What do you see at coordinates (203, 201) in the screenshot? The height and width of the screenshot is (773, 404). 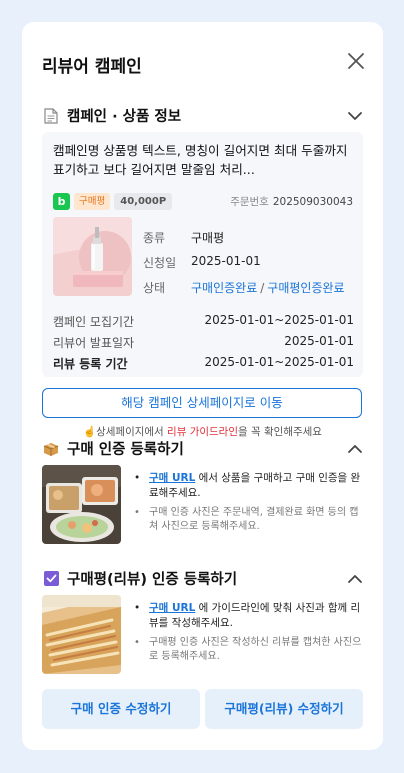 I see `badge-row: b 구매평 40,000P 주문번호 202509030043` at bounding box center [203, 201].